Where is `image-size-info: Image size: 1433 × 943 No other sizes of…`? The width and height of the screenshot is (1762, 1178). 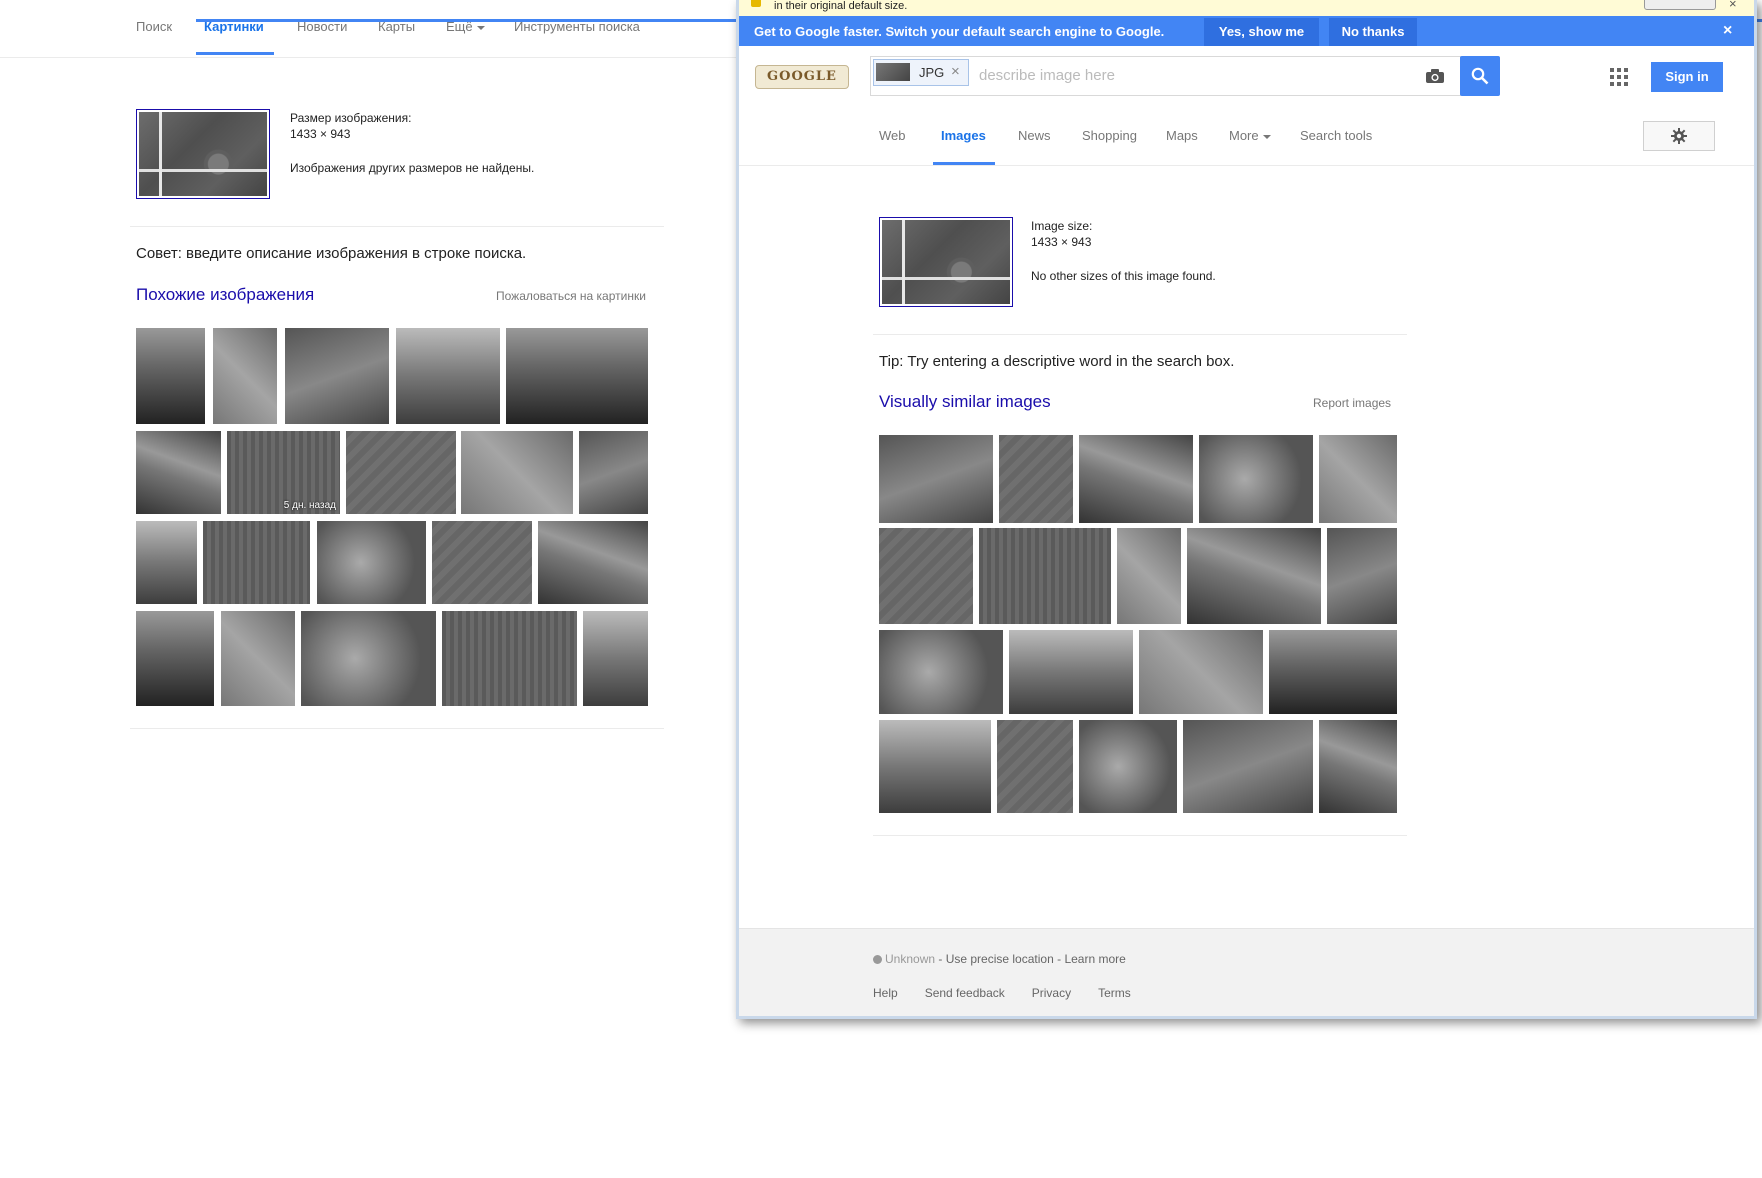 image-size-info: Image size: 1433 × 943 No other sizes of… is located at coordinates (1123, 251).